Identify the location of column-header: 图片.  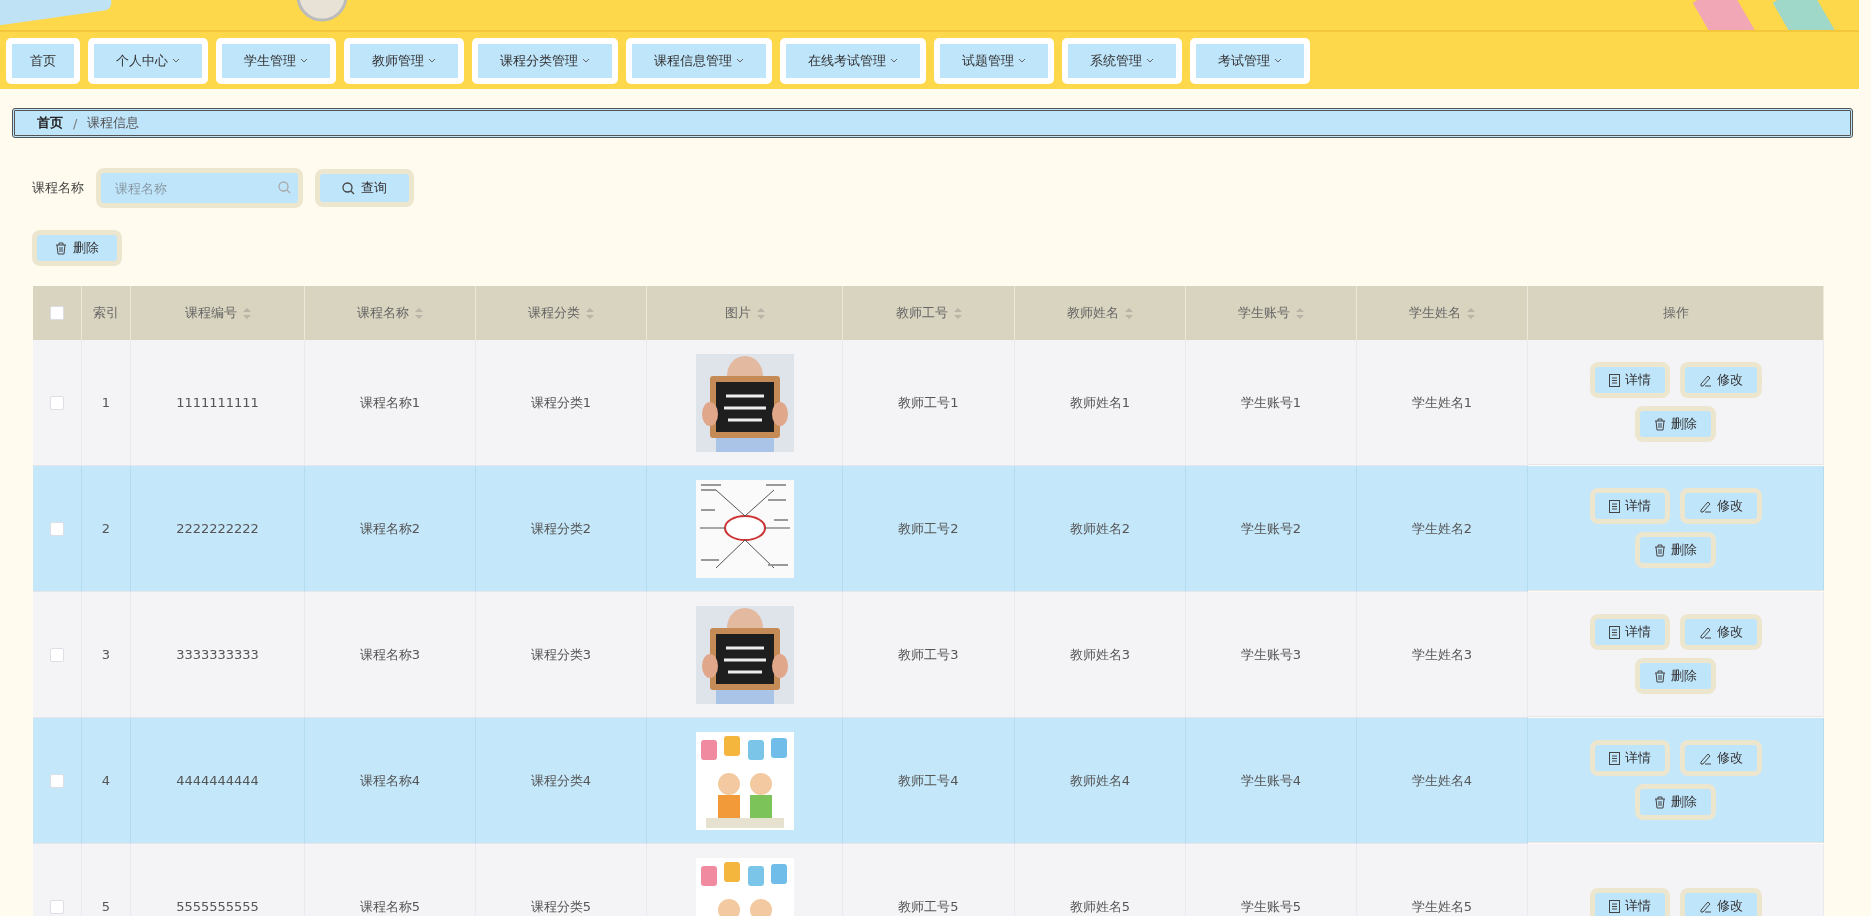
(737, 313).